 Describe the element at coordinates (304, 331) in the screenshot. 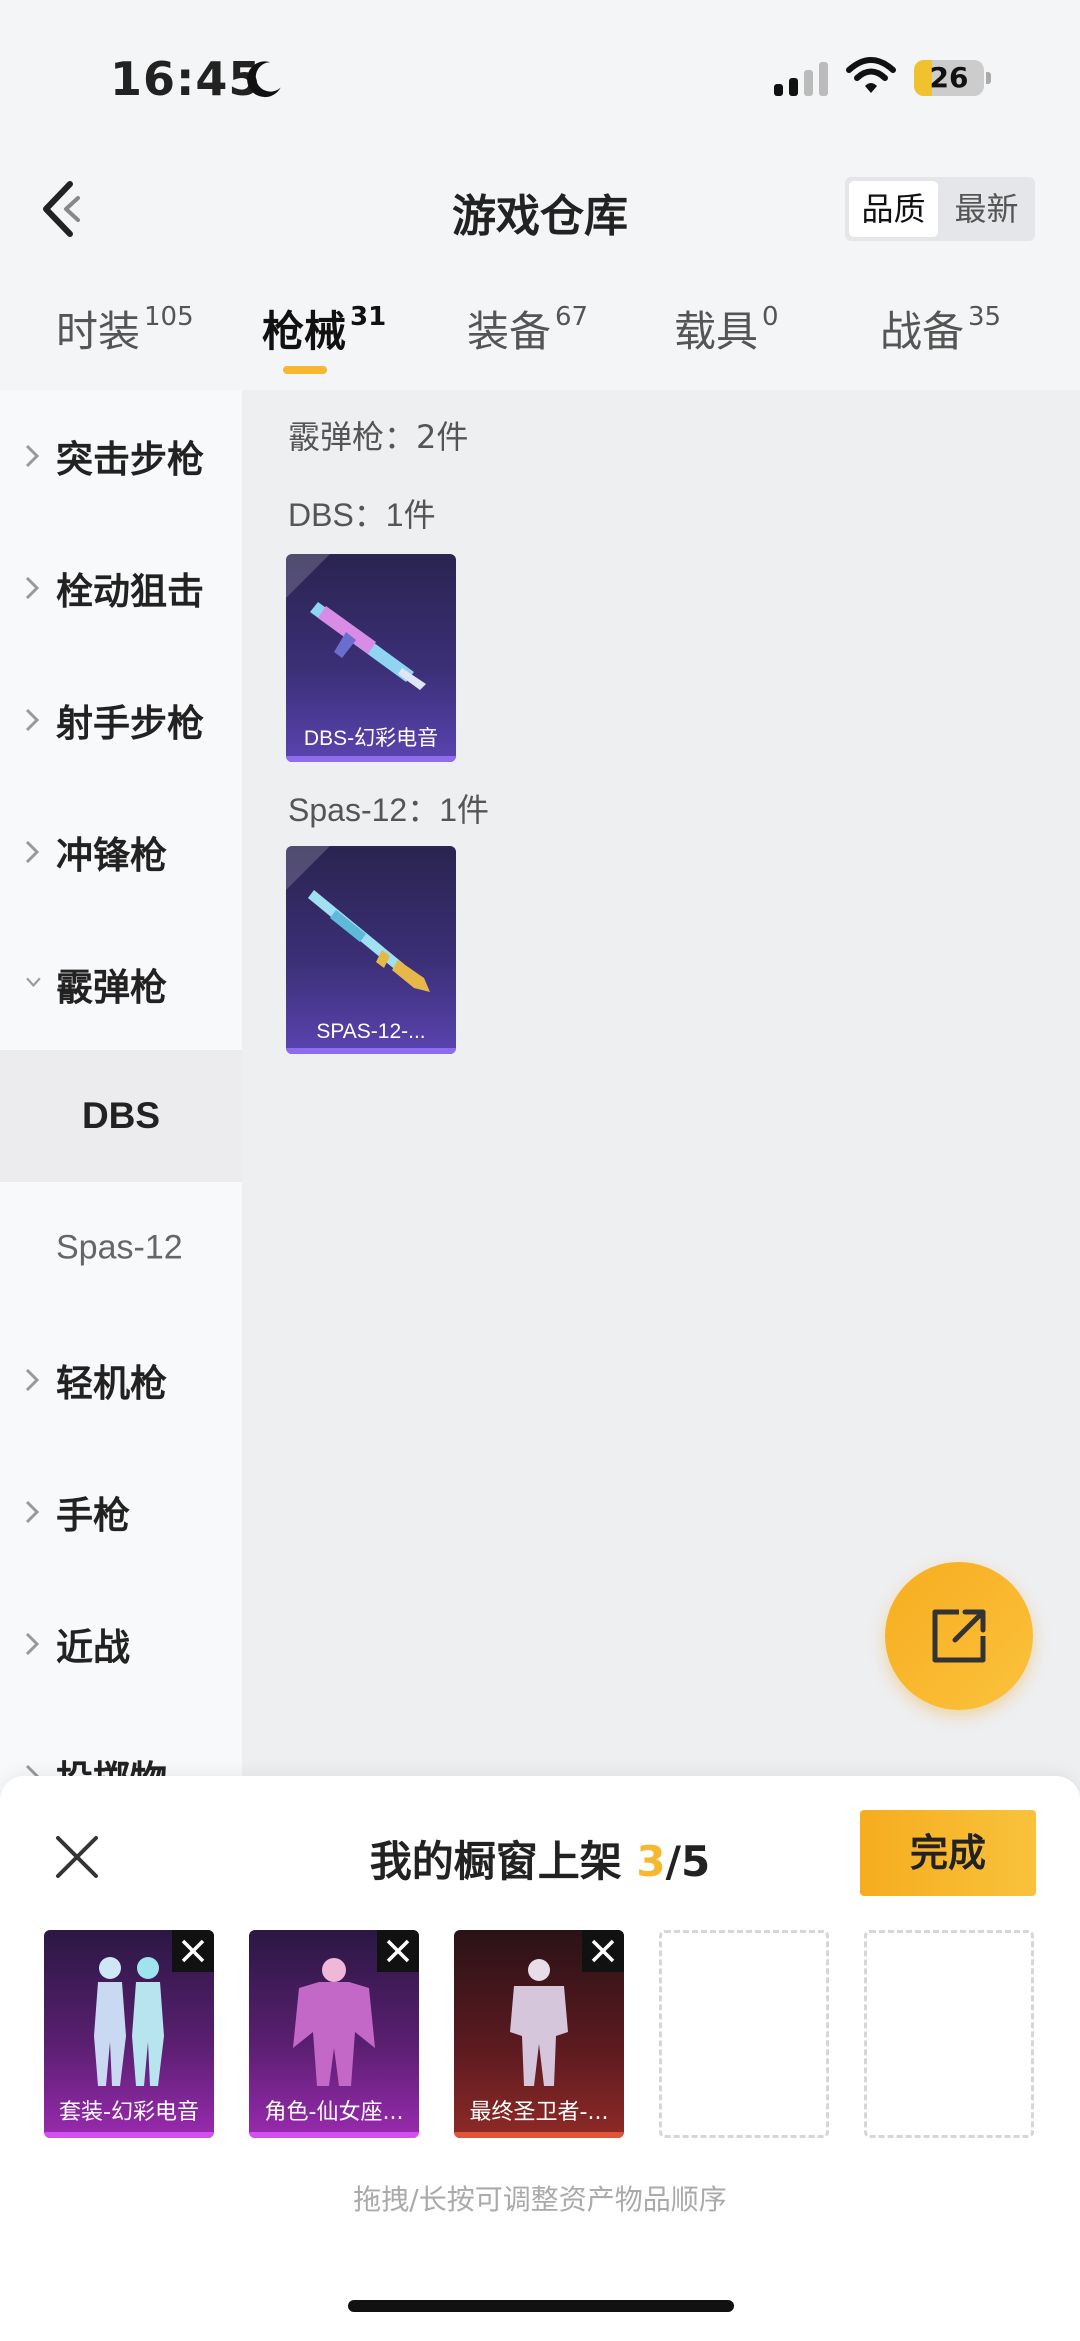

I see `tab-label: 枪械` at that location.